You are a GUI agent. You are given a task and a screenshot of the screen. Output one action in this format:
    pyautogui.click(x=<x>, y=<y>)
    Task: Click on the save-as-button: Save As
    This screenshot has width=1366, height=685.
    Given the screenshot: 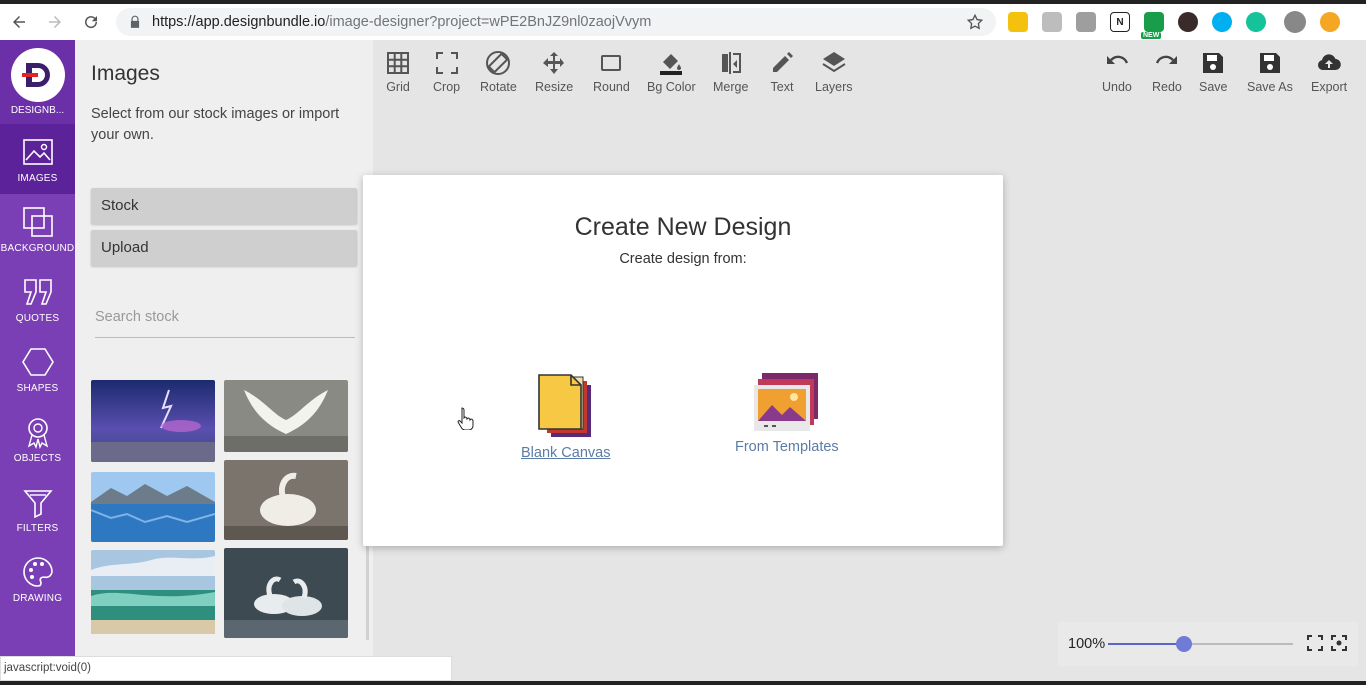 What is the action you would take?
    pyautogui.click(x=1270, y=72)
    